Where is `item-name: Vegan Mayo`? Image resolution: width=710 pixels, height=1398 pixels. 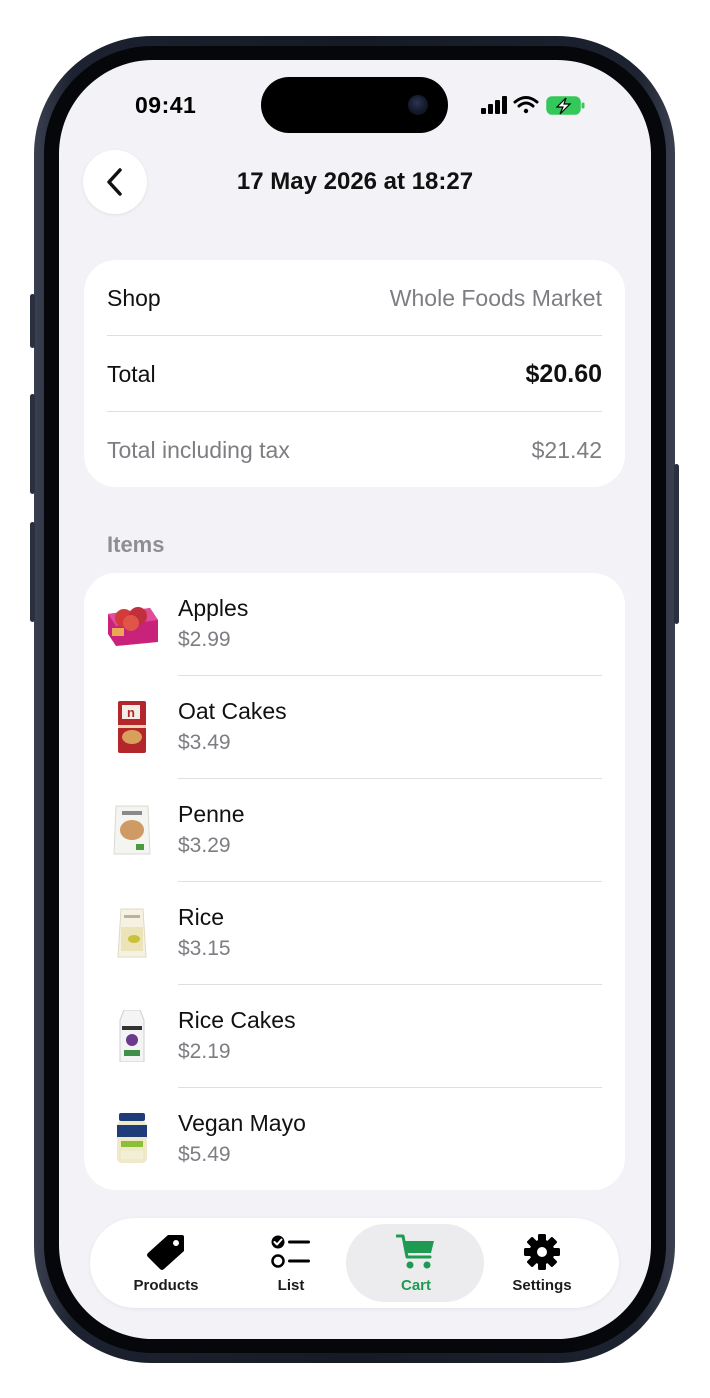
item-name: Vegan Mayo is located at coordinates (242, 1123).